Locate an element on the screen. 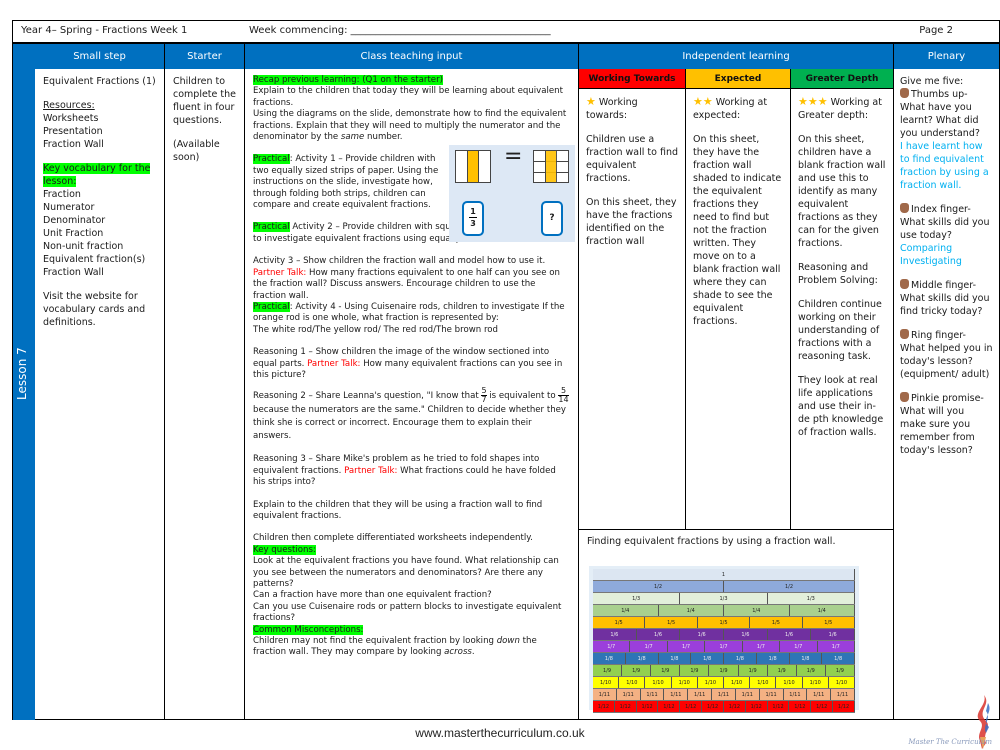  partner-talk-label: Partner Talk: is located at coordinates (280, 272).